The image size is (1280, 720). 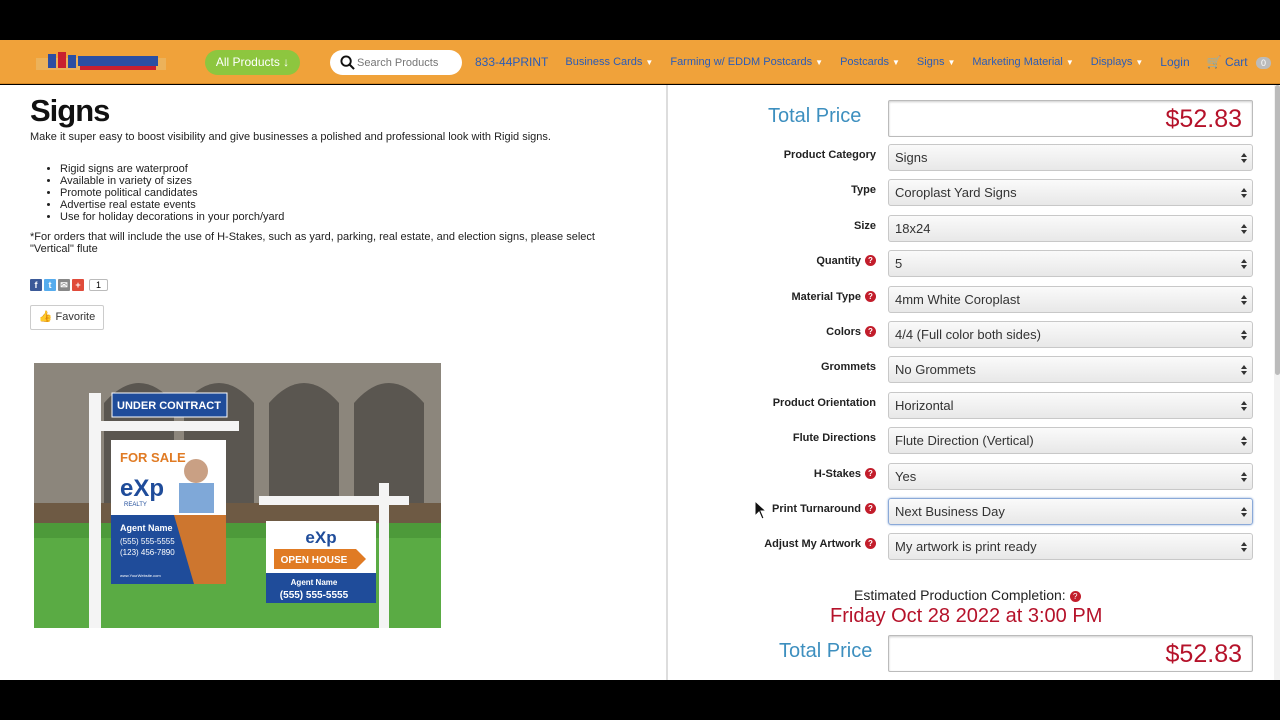 What do you see at coordinates (848, 367) in the screenshot?
I see `option-label: Grommets` at bounding box center [848, 367].